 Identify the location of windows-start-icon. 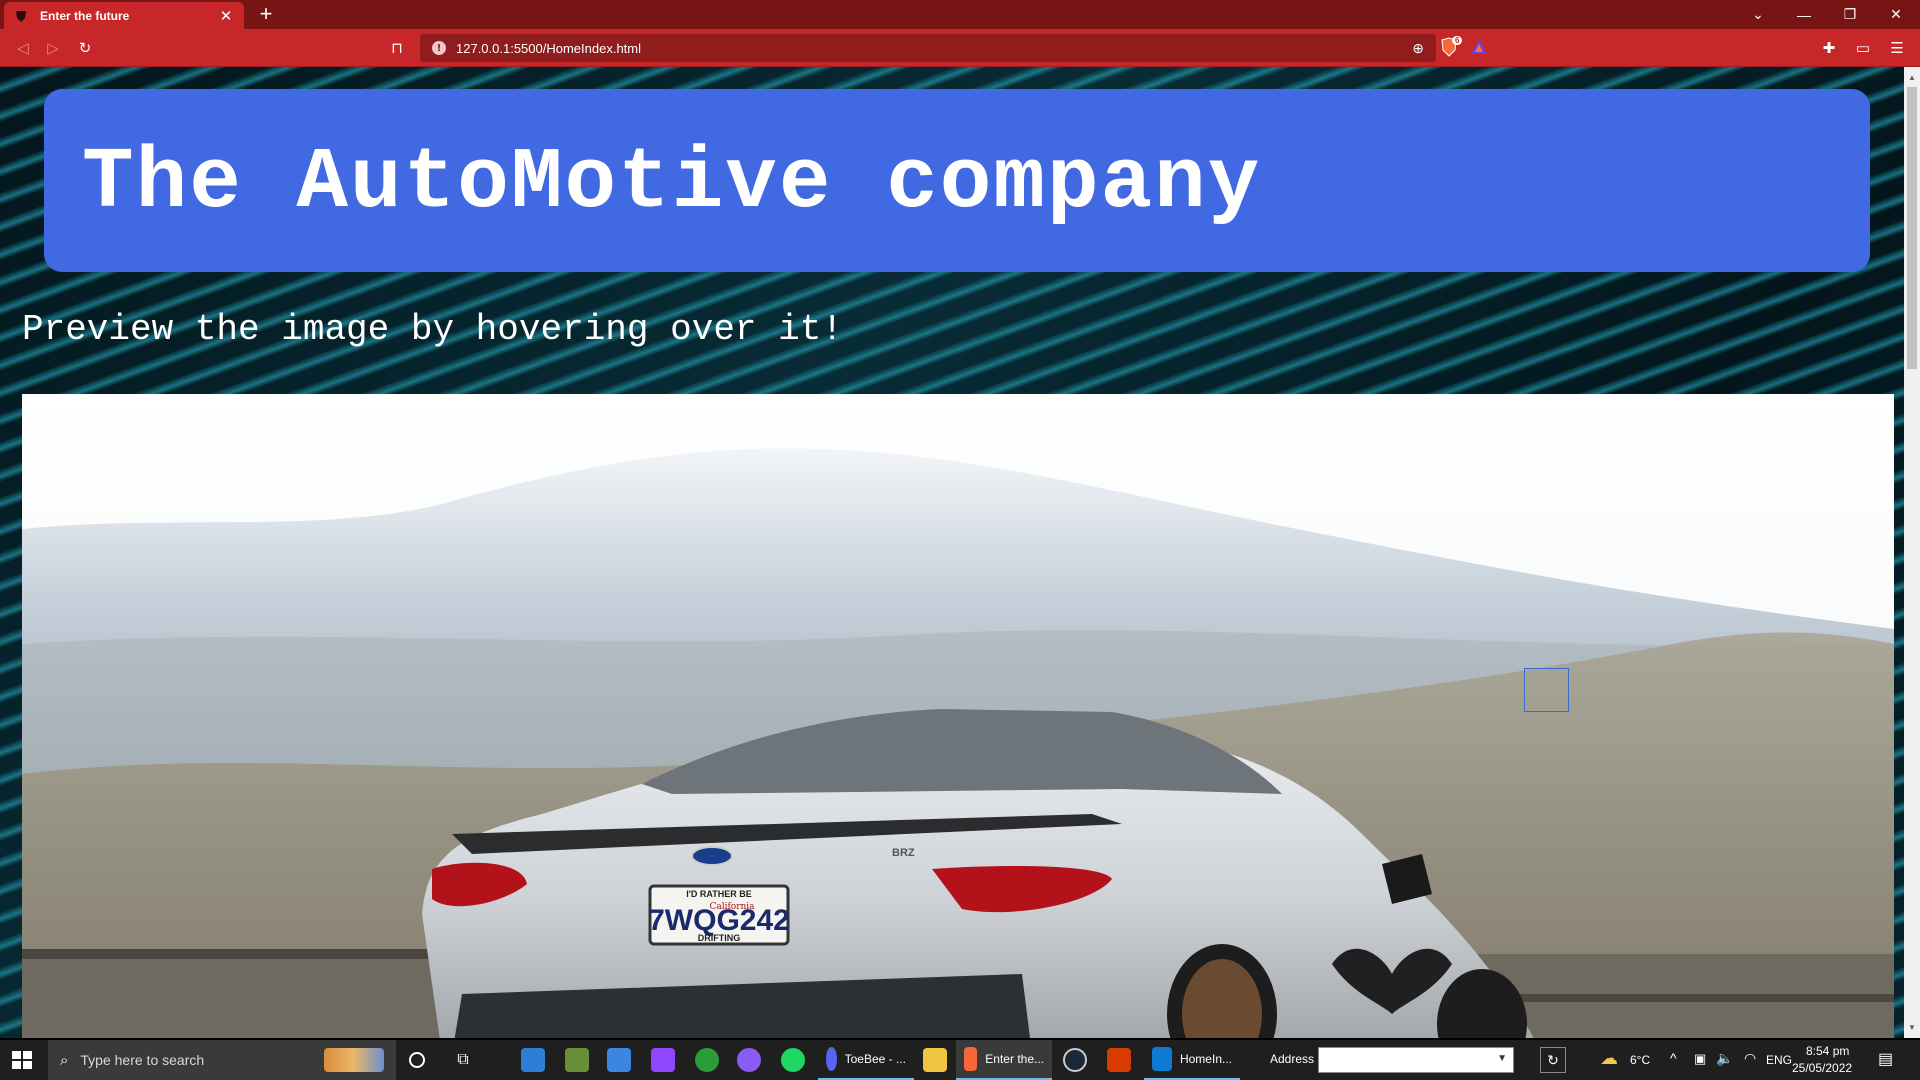
(22, 1060).